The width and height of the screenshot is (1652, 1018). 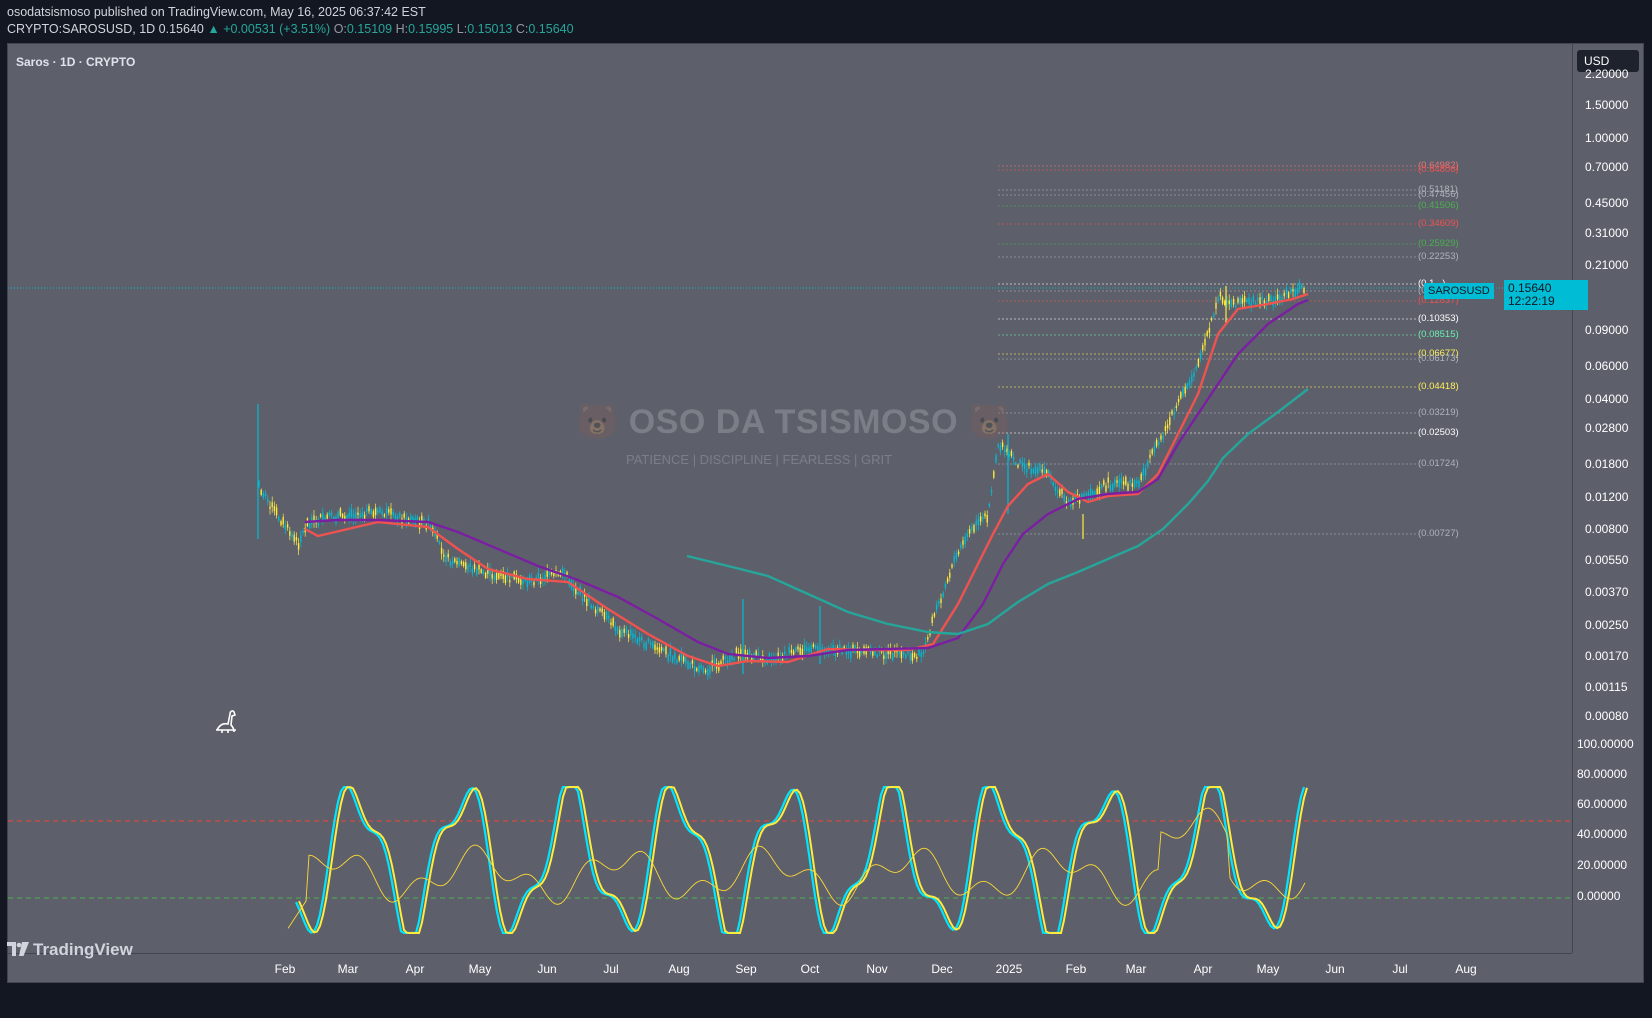 What do you see at coordinates (1599, 896) in the screenshot?
I see `osc-tick: 0.00000` at bounding box center [1599, 896].